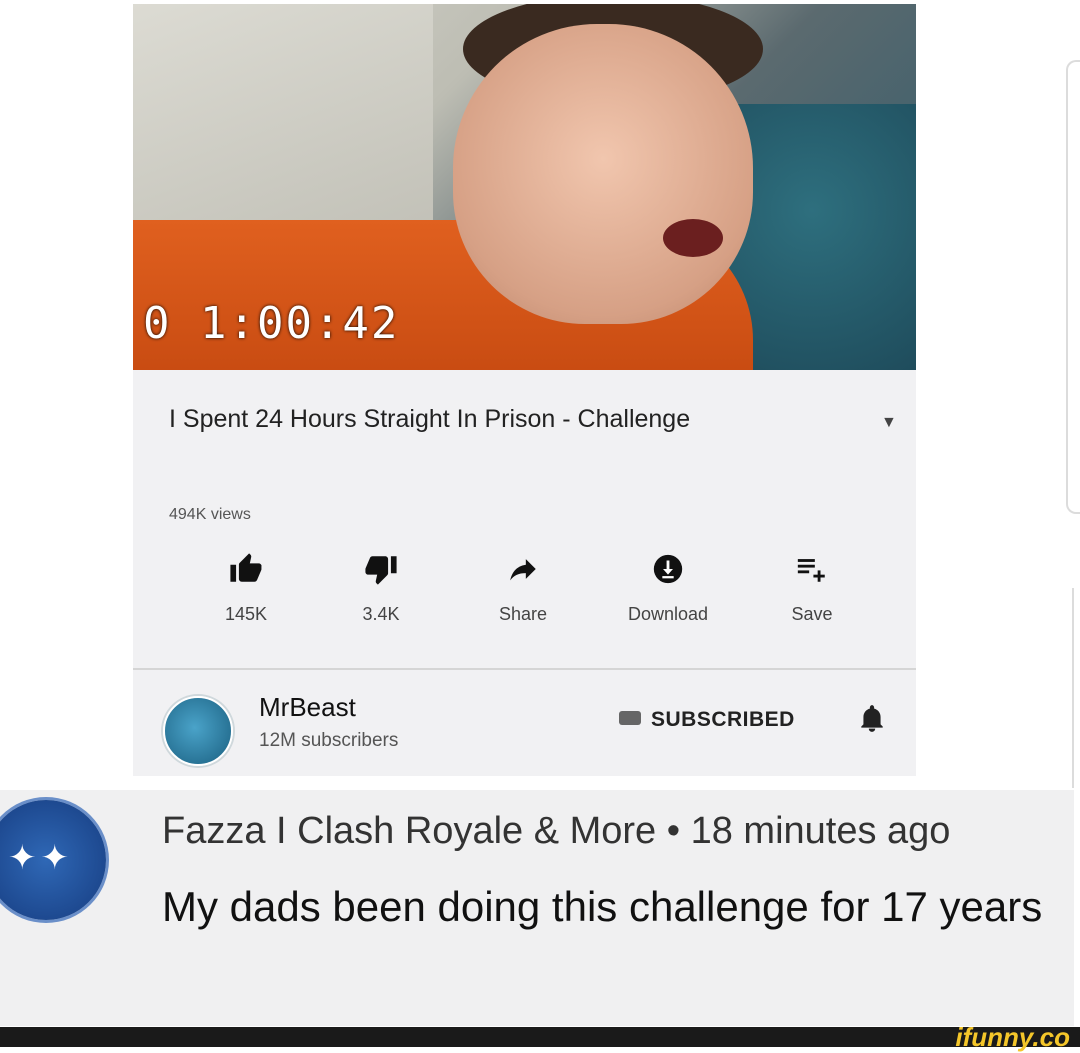 The image size is (1080, 1053). Describe the element at coordinates (246, 575) in the screenshot. I see `thumbs-up-icon` at that location.